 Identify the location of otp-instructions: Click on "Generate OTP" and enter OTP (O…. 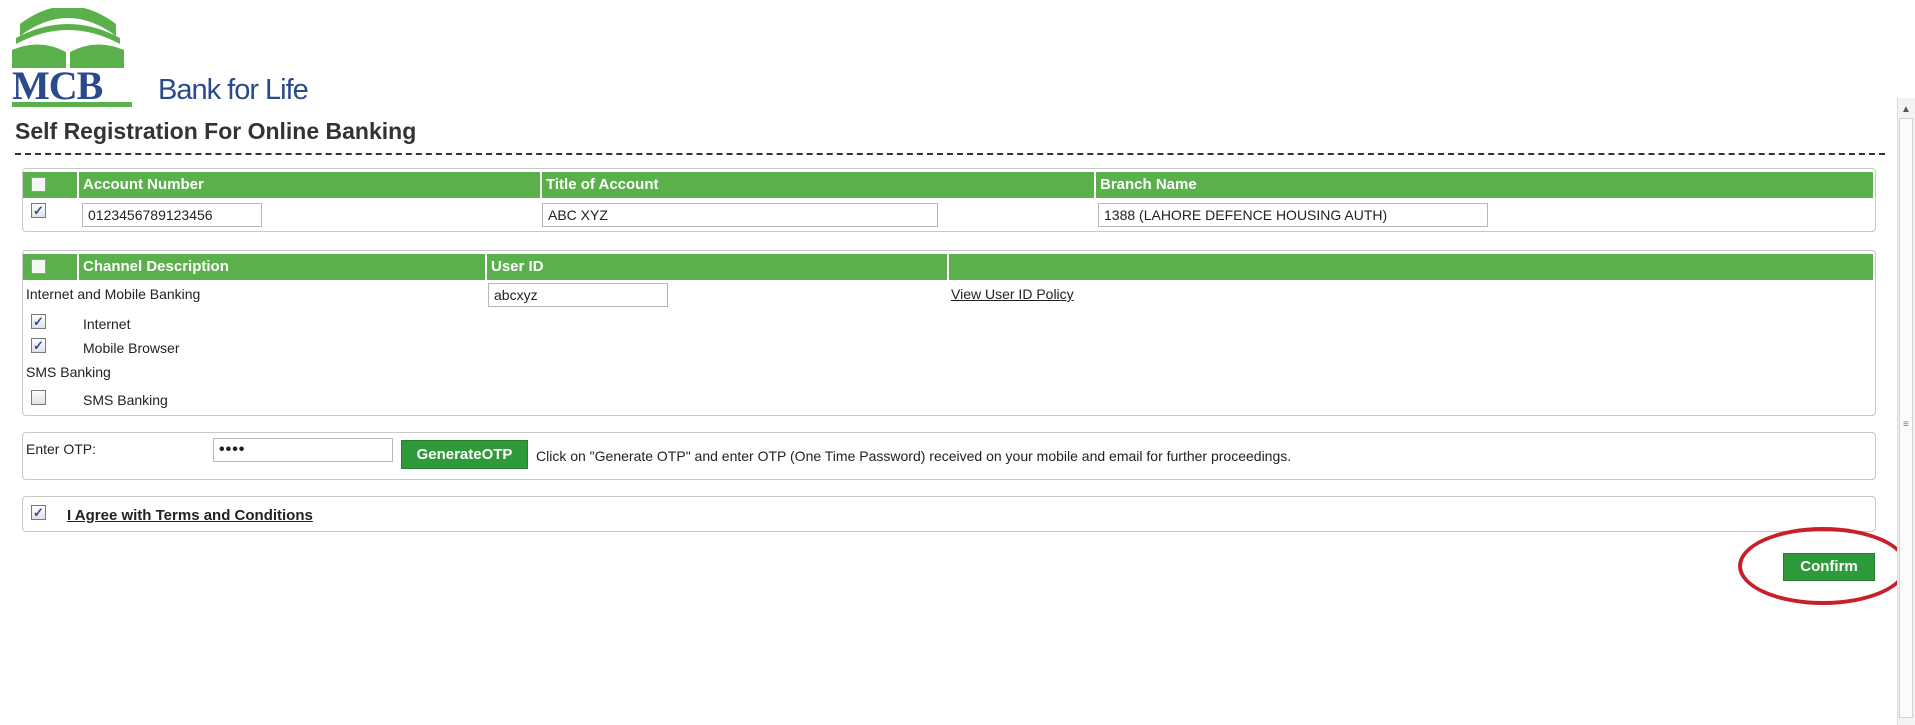
(914, 456).